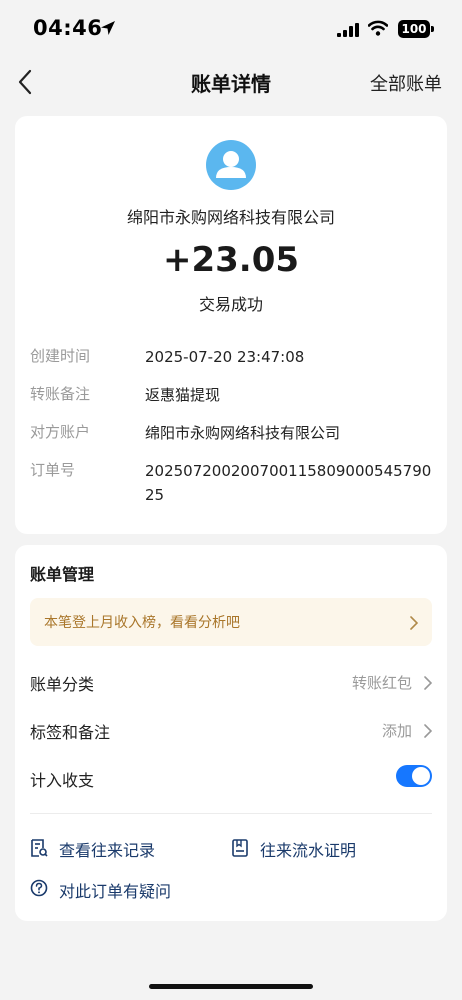 The image size is (462, 1000). Describe the element at coordinates (230, 304) in the screenshot. I see `transaction-status: 交易成功` at that location.